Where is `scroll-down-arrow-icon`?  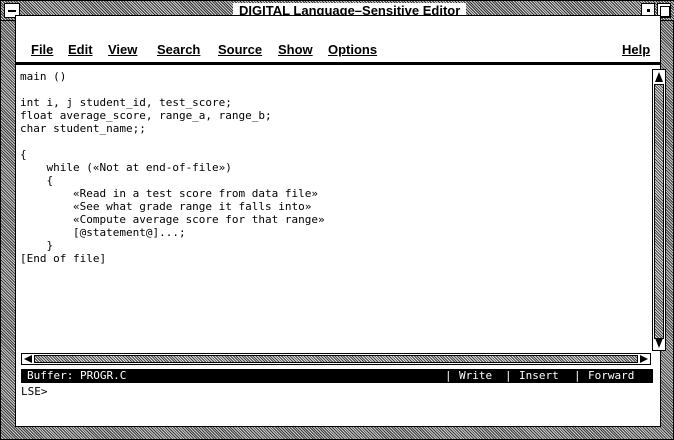 scroll-down-arrow-icon is located at coordinates (659, 343).